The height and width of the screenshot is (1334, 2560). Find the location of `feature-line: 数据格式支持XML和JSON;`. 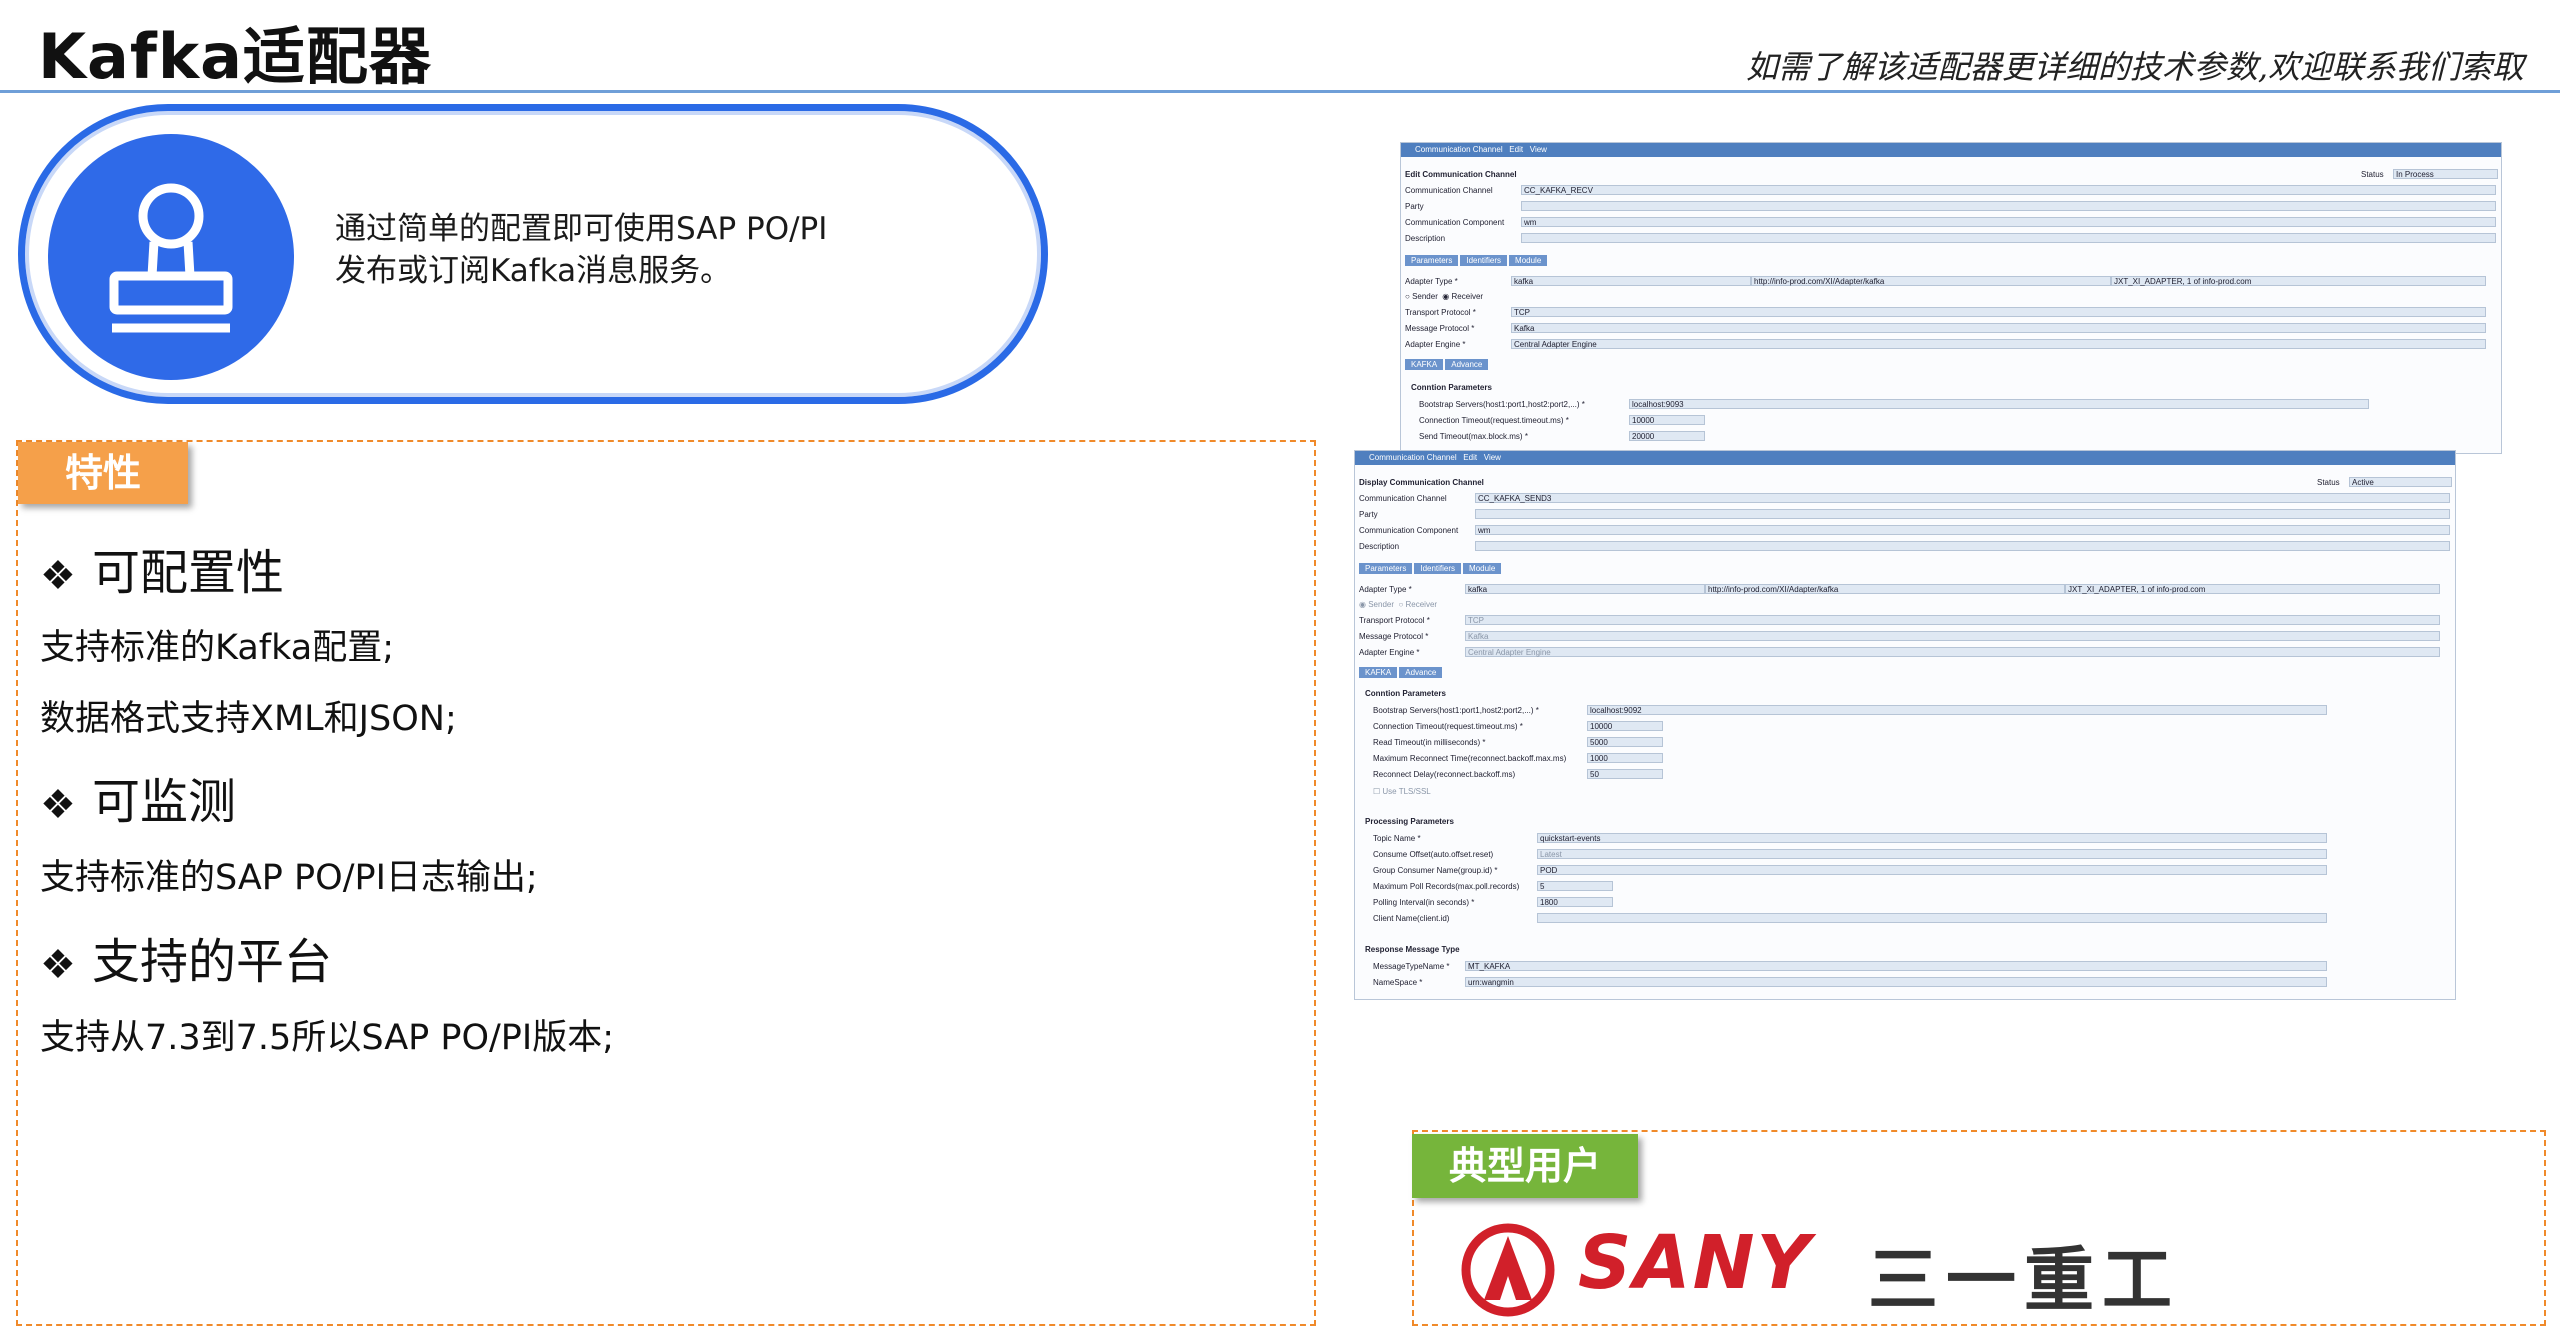

feature-line: 数据格式支持XML和JSON; is located at coordinates (248, 719).